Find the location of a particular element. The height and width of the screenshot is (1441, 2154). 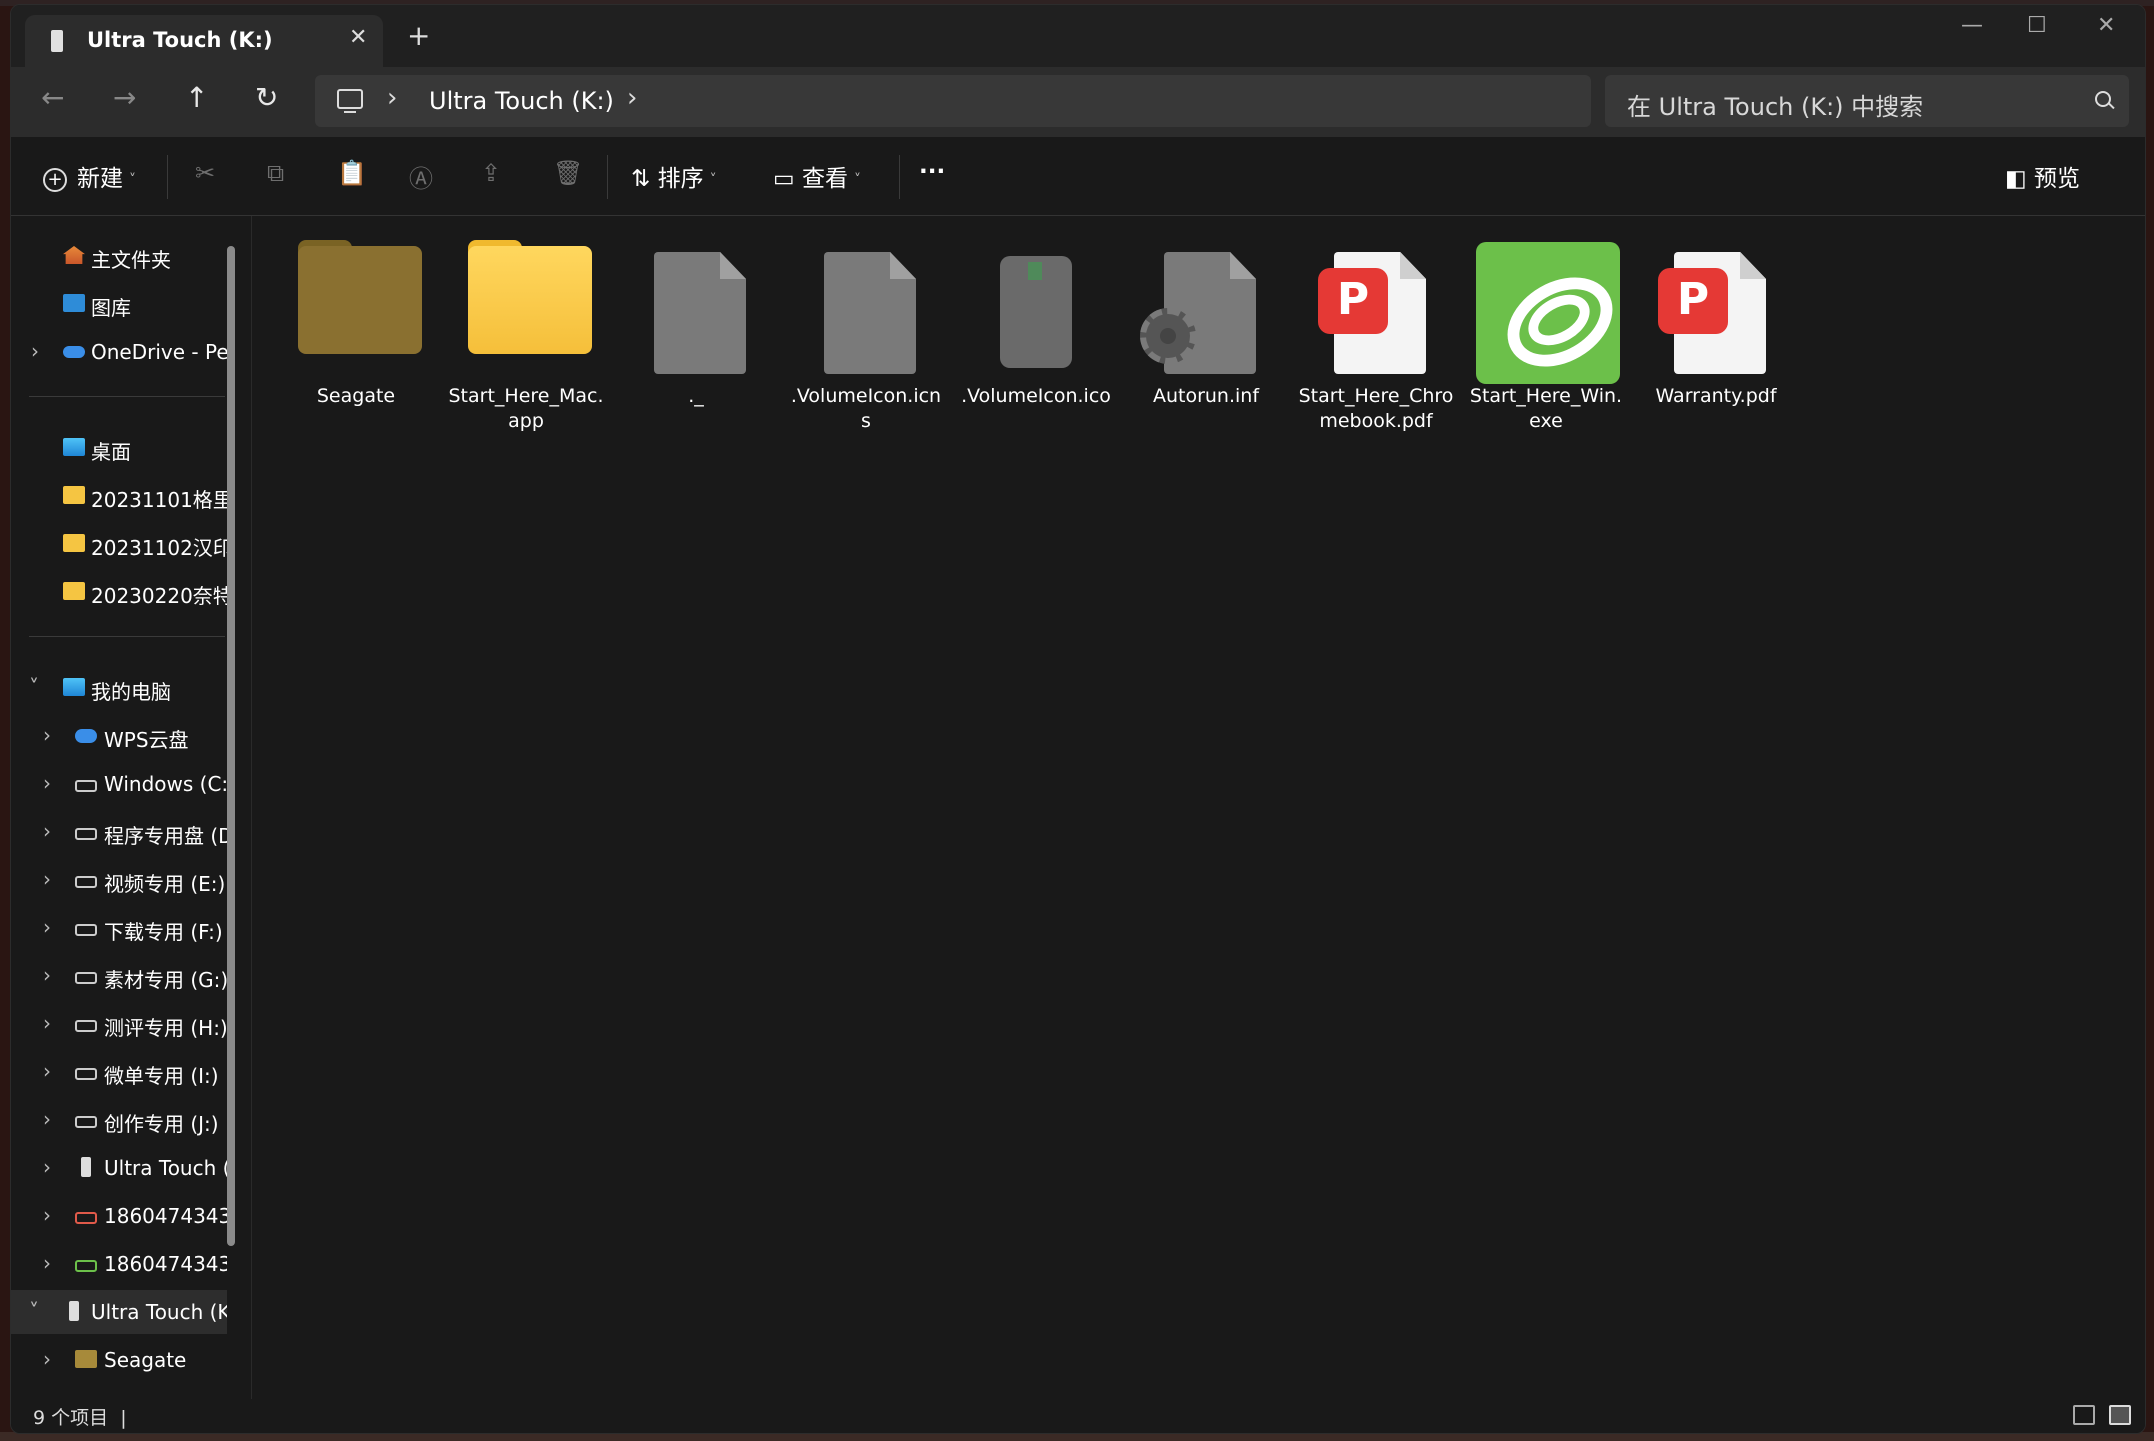

onedrive-icon is located at coordinates (74, 352).